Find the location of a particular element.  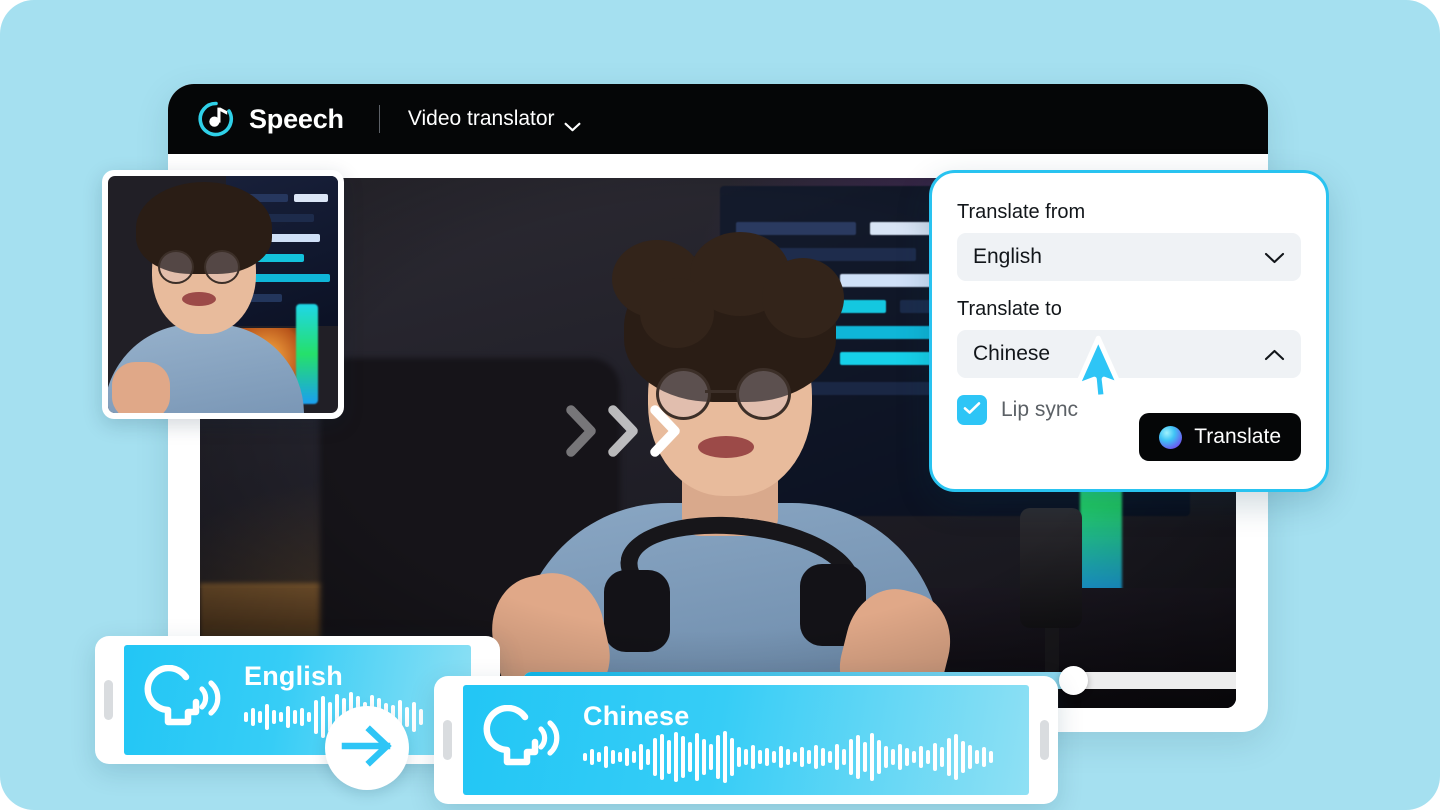

translate-button: Translate is located at coordinates (1220, 437).